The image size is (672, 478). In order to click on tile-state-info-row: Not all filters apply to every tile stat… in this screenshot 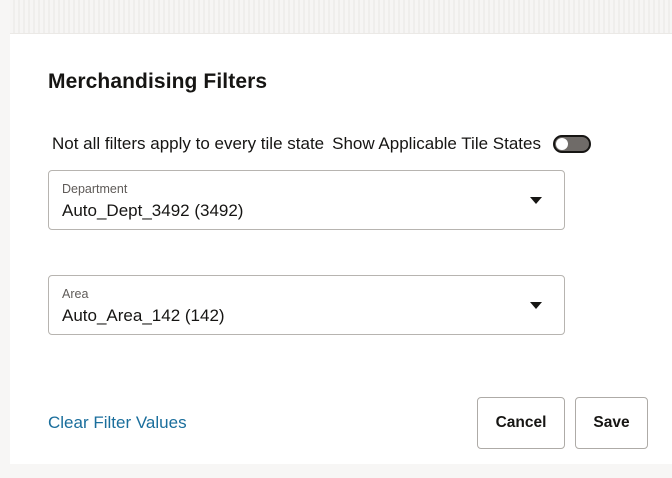, I will do `click(321, 144)`.